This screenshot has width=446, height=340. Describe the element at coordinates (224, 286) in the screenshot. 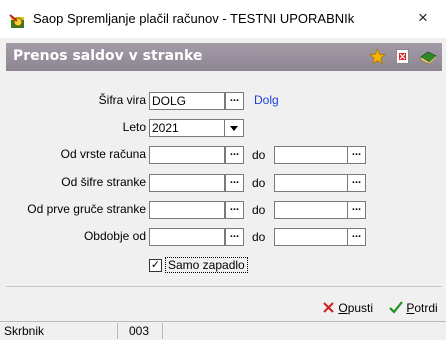

I see `divider` at that location.